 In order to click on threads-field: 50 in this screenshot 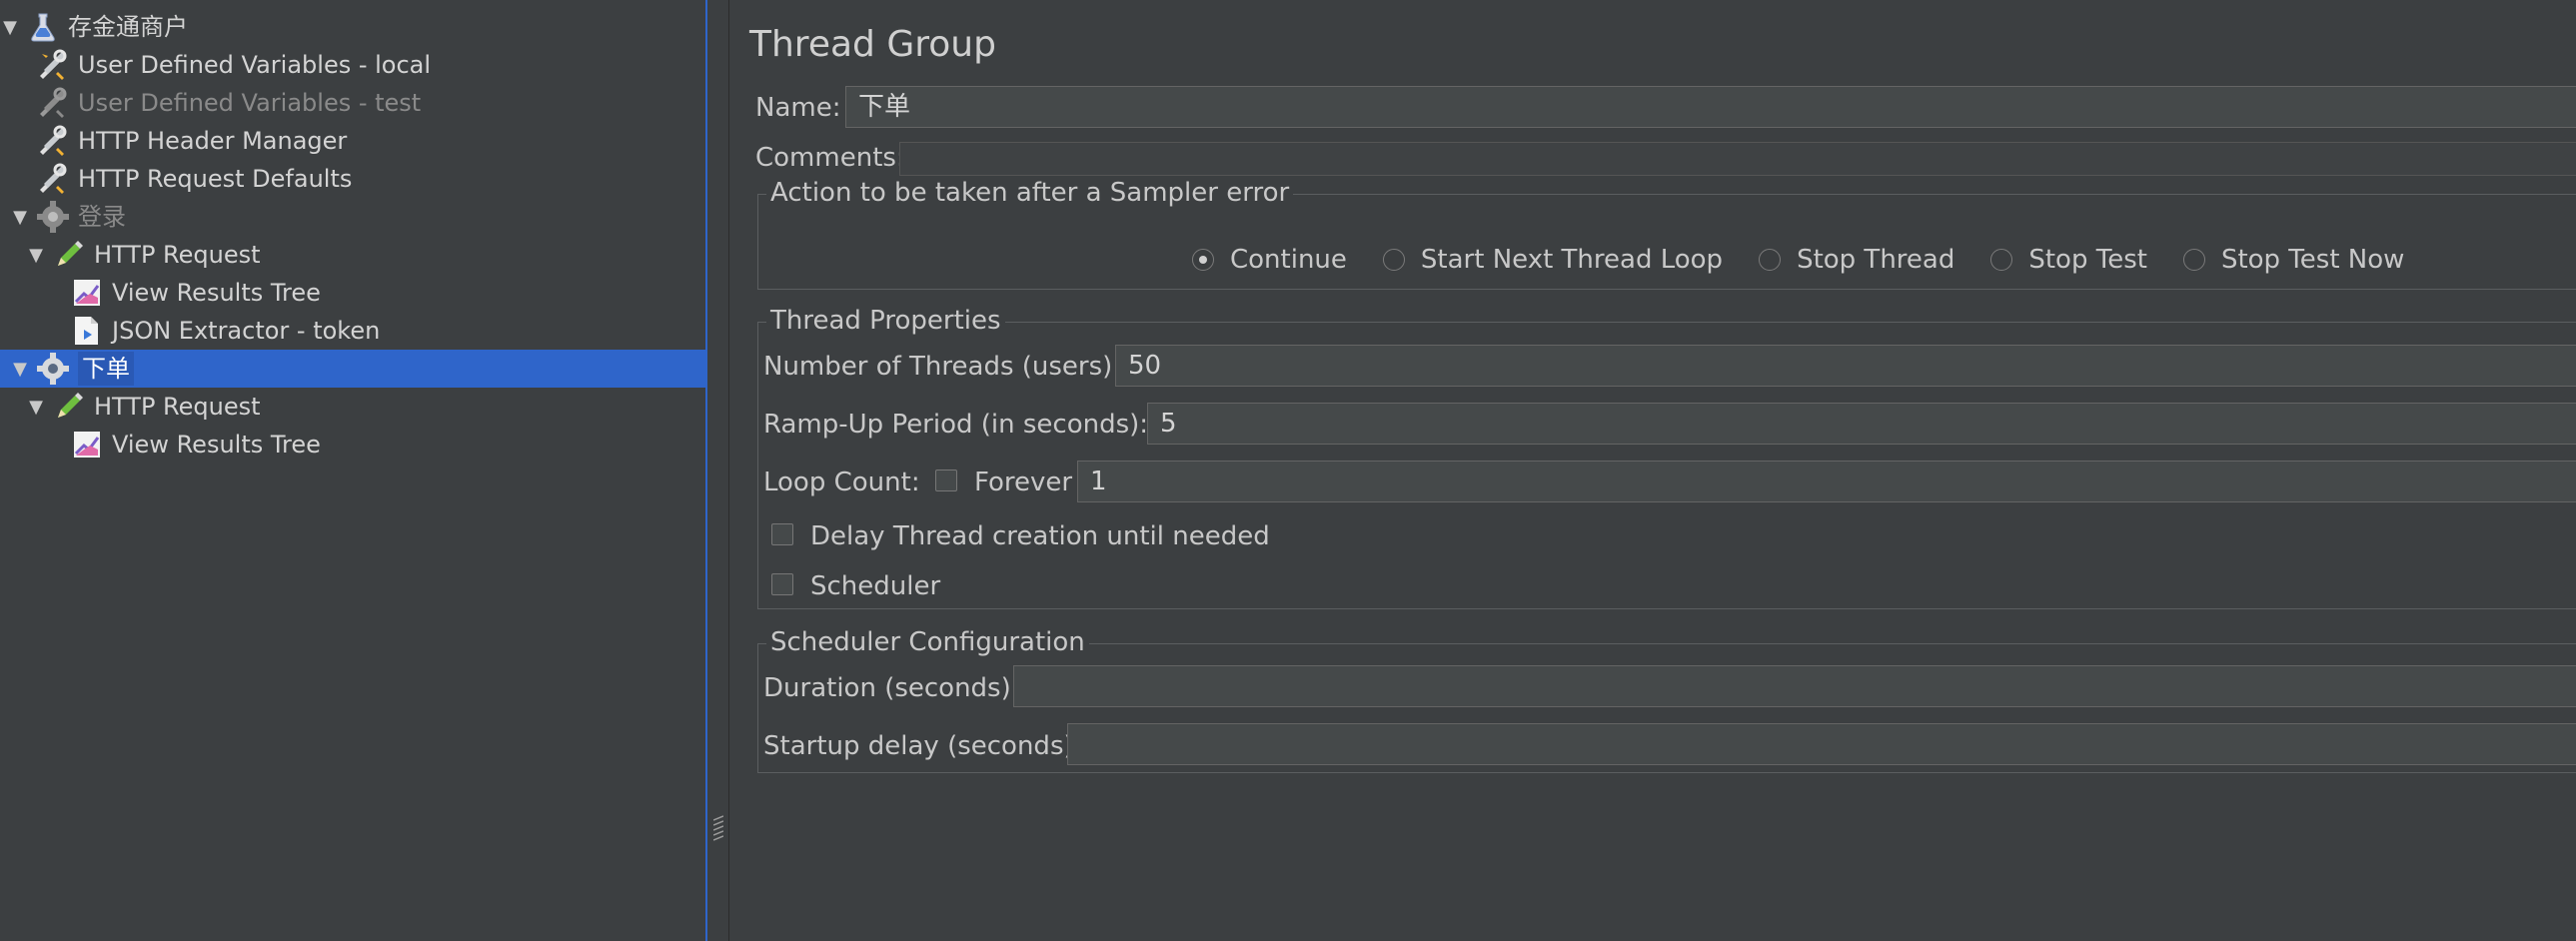, I will do `click(1845, 366)`.